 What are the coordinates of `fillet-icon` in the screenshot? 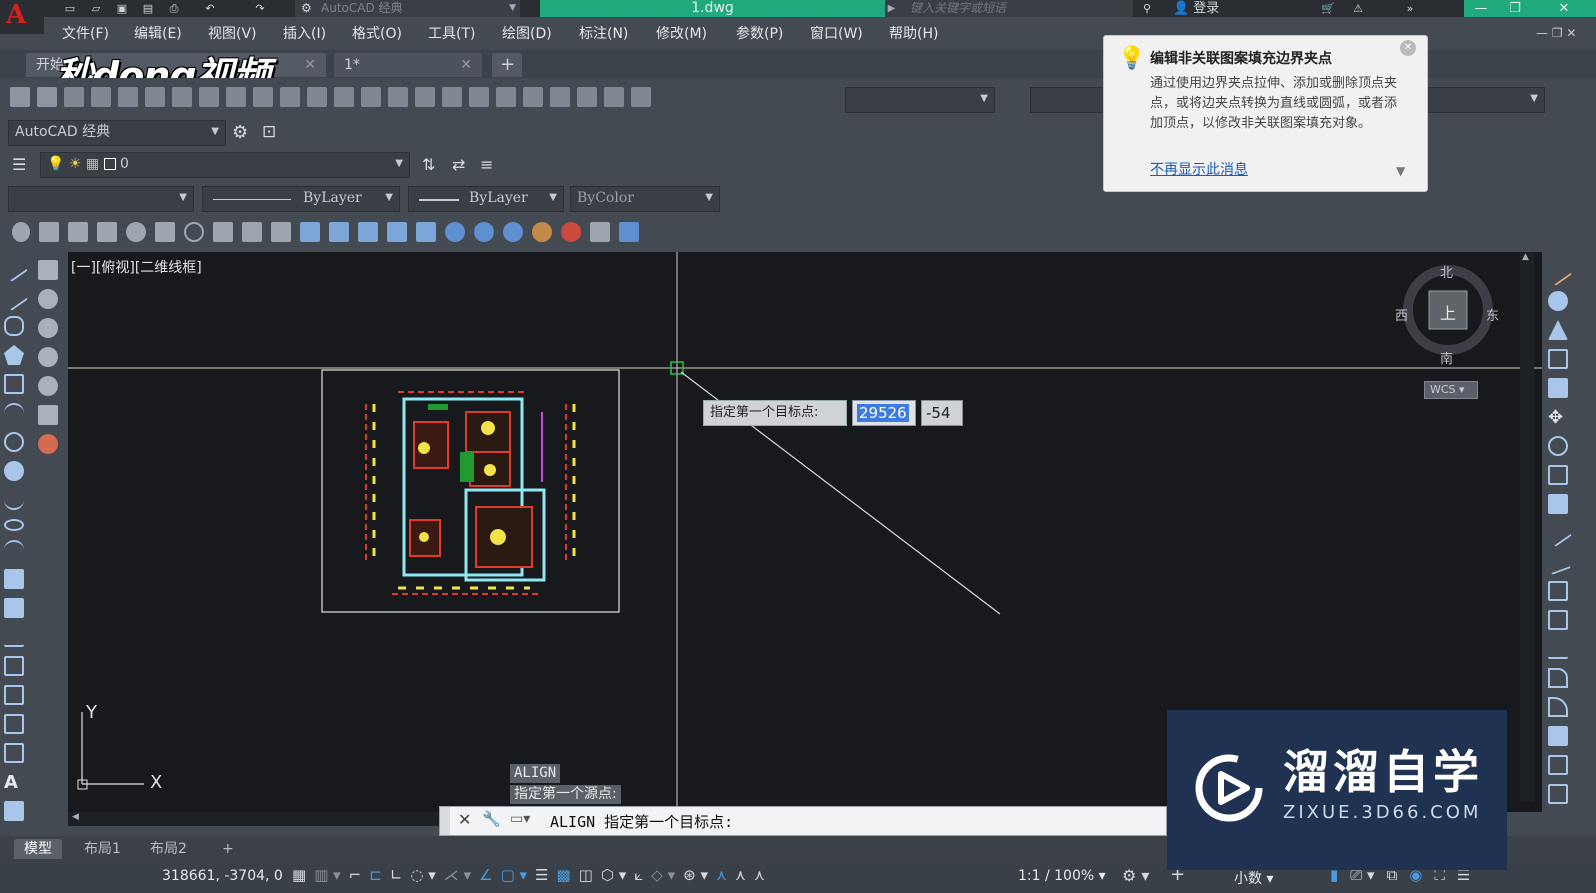 It's located at (1558, 707).